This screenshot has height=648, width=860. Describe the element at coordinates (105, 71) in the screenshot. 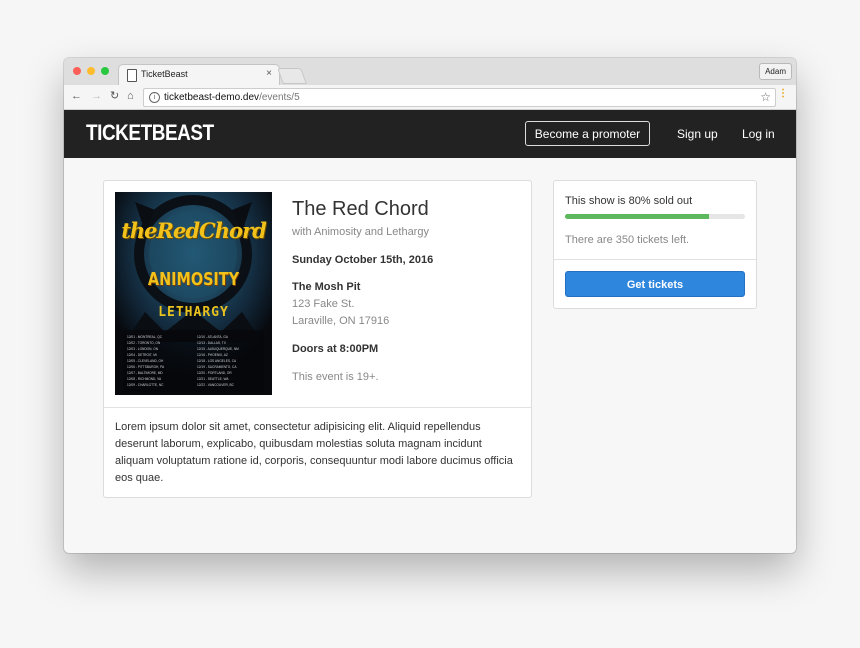

I see `maximize-window-button` at that location.